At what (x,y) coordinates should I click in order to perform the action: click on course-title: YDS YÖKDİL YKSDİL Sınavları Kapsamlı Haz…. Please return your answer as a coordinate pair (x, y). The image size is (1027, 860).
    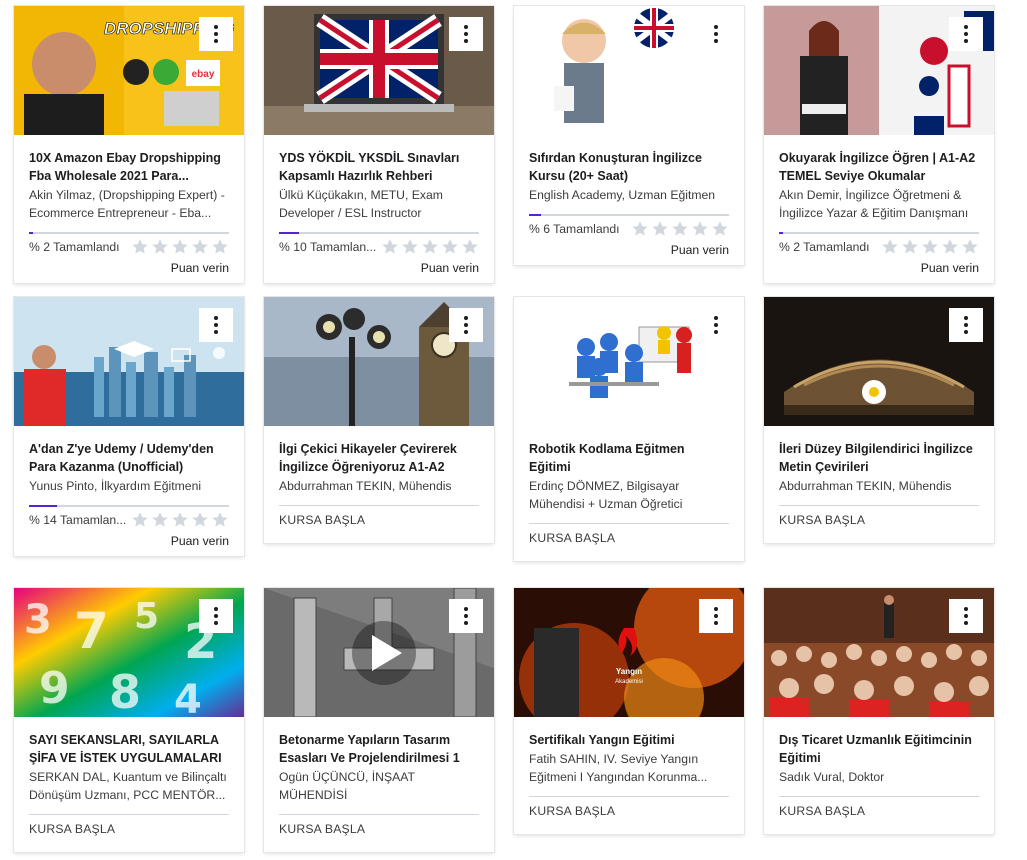
    Looking at the image, I should click on (379, 167).